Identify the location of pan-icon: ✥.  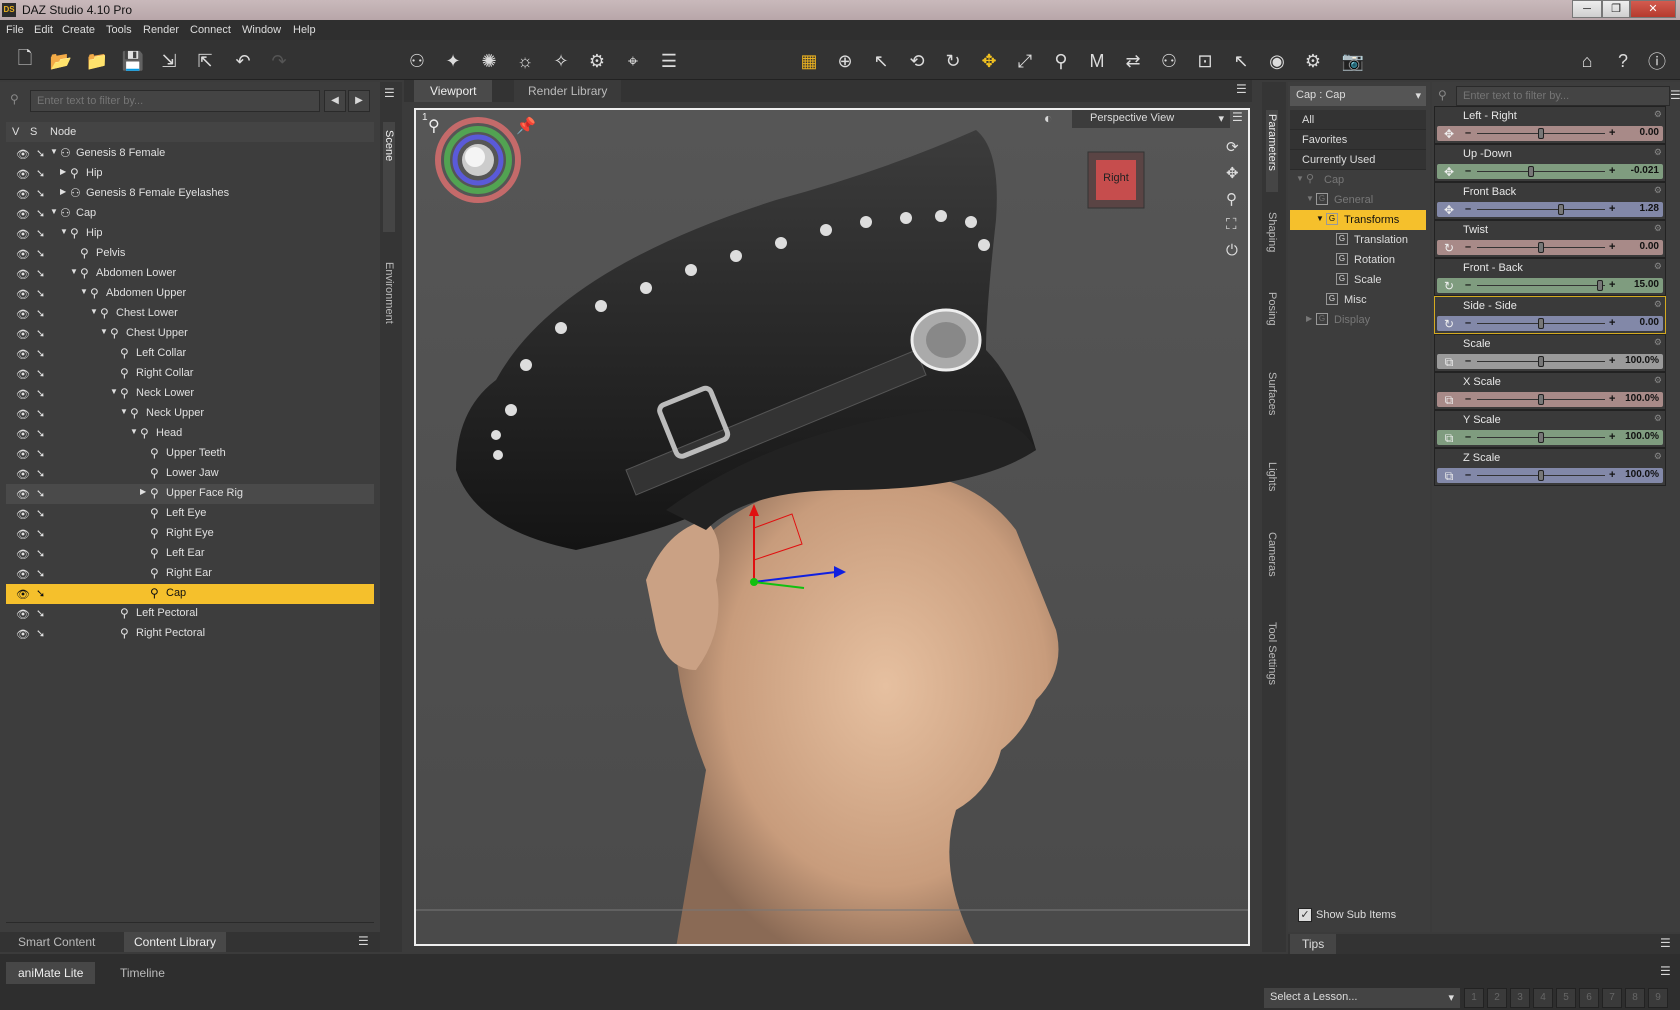
(1232, 173).